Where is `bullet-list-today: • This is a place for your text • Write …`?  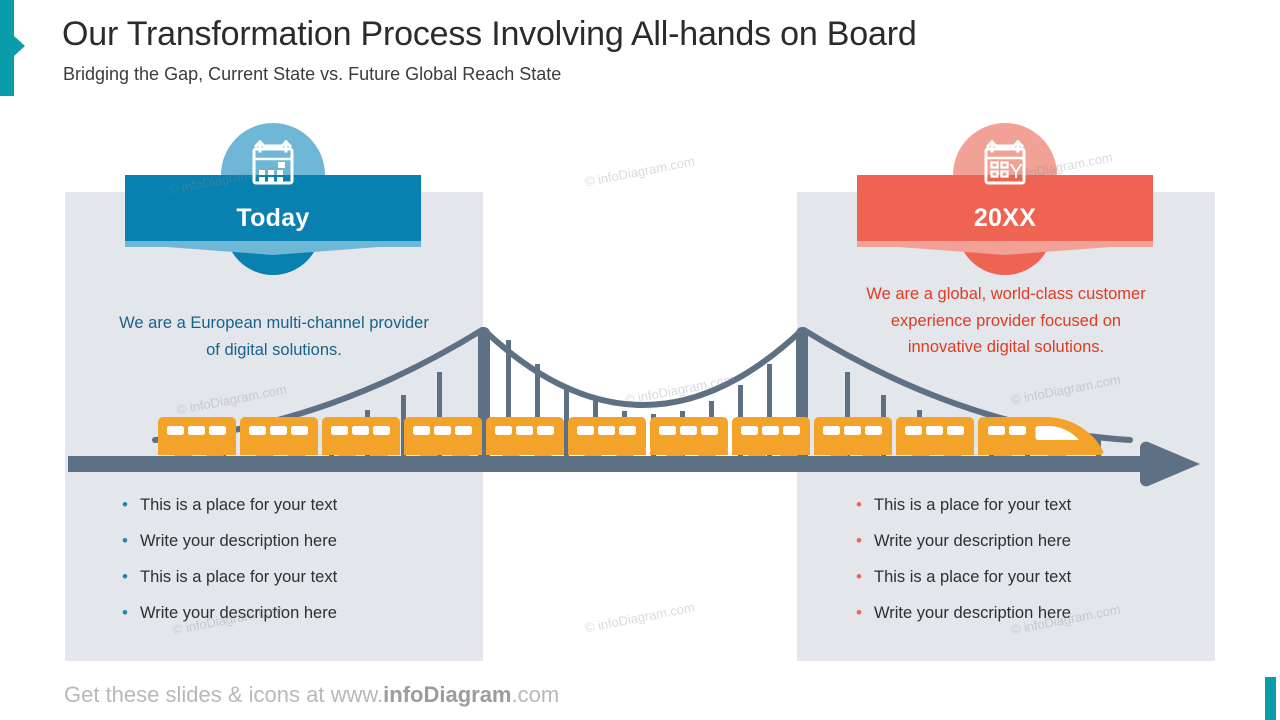 bullet-list-today: • This is a place for your text • Write … is located at coordinates (229, 568).